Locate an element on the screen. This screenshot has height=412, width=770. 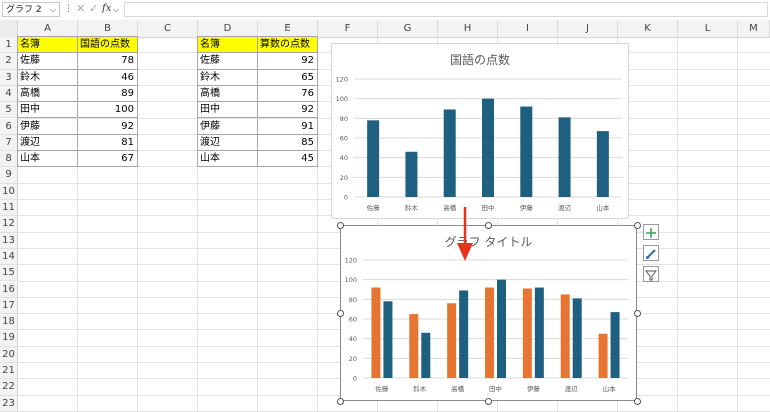
table-cell: 67 is located at coordinates (108, 159).